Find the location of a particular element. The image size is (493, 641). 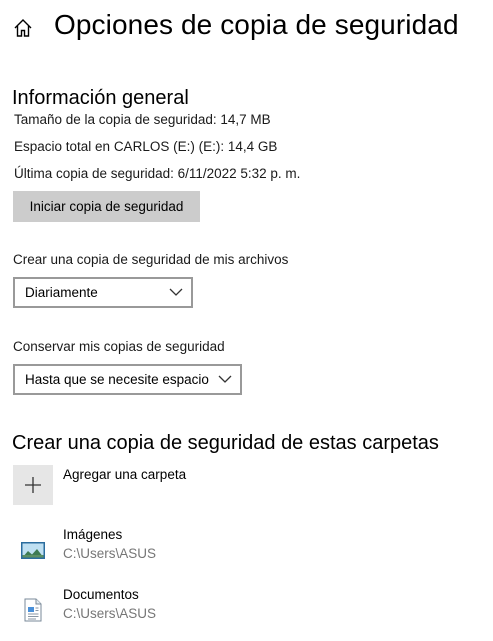

backup-size-text: Tamaño de la copia de seguridad: 14,7 MB is located at coordinates (142, 119).